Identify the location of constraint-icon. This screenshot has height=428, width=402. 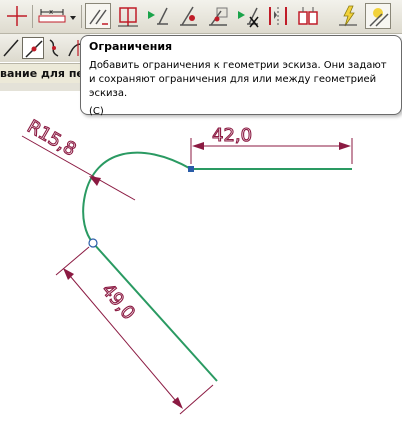
(98, 17).